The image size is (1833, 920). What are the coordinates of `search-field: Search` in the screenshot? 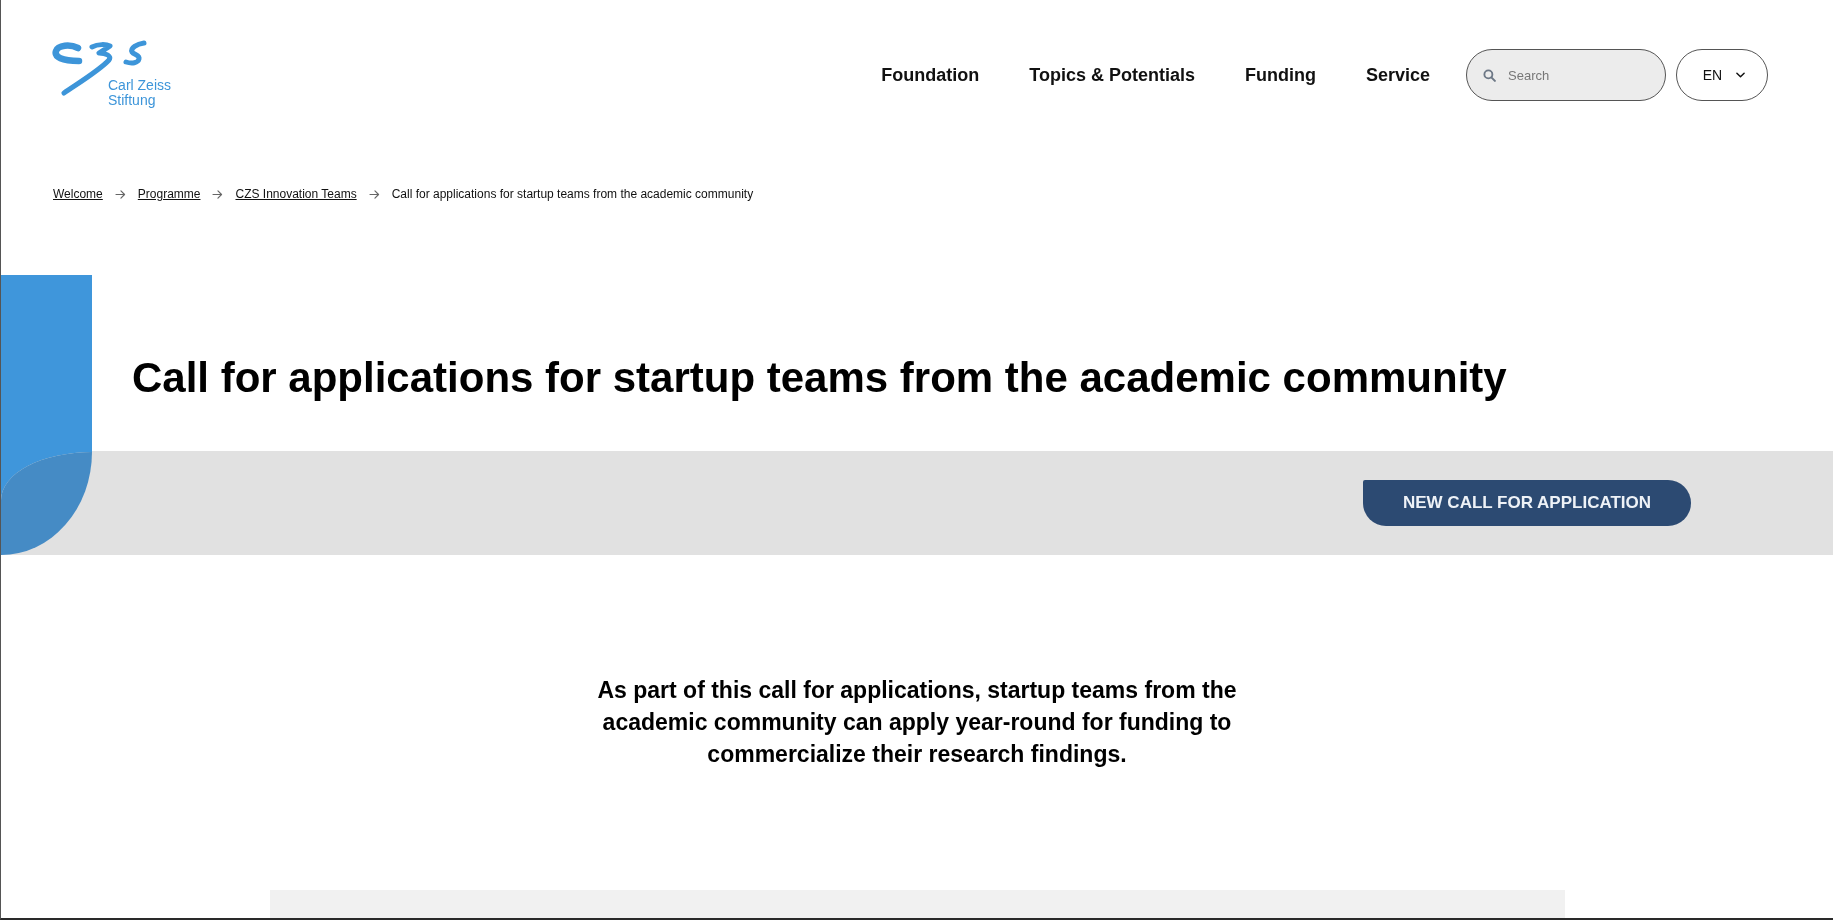 It's located at (1566, 75).